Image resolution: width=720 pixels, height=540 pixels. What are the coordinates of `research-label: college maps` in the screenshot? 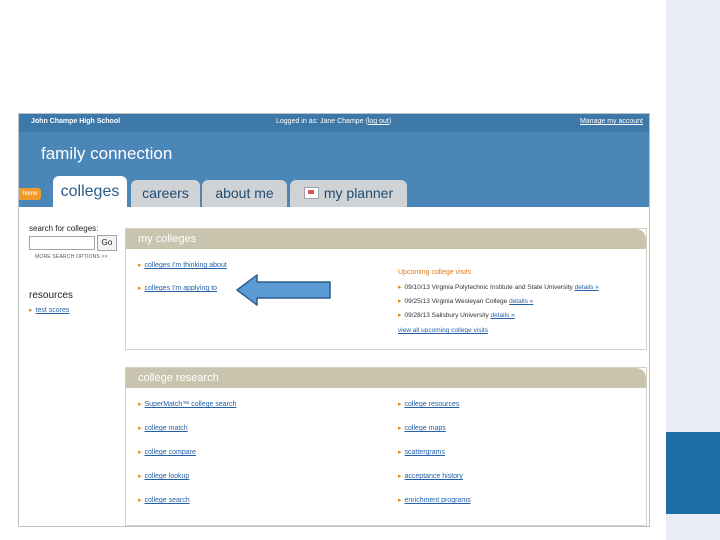 It's located at (425, 428).